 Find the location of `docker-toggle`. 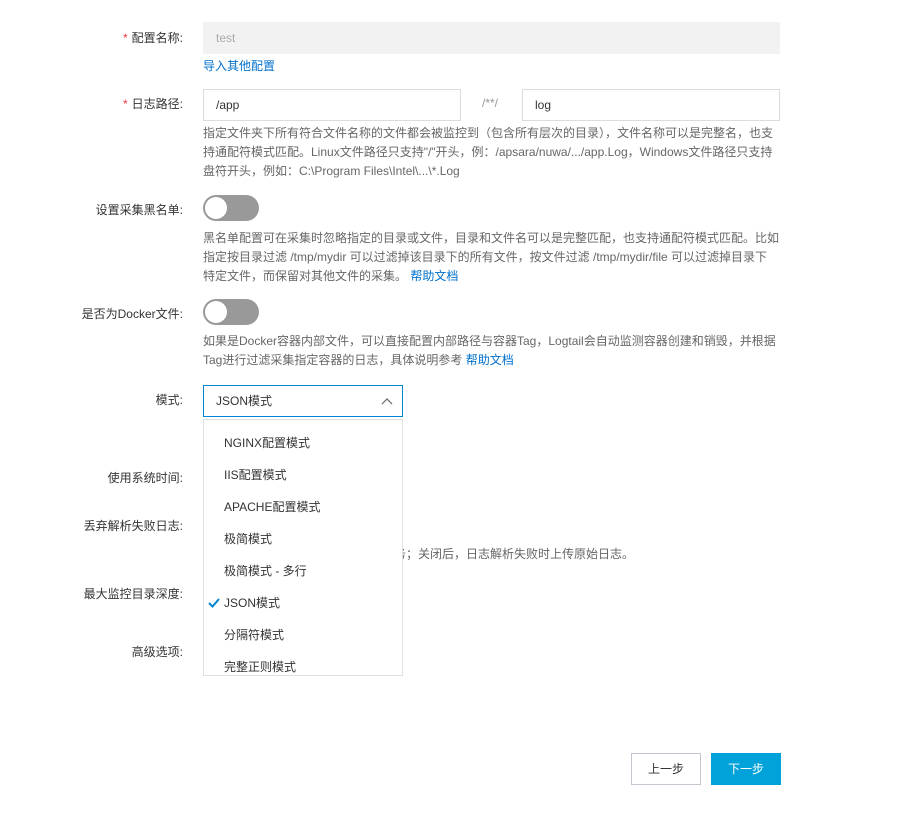

docker-toggle is located at coordinates (231, 312).